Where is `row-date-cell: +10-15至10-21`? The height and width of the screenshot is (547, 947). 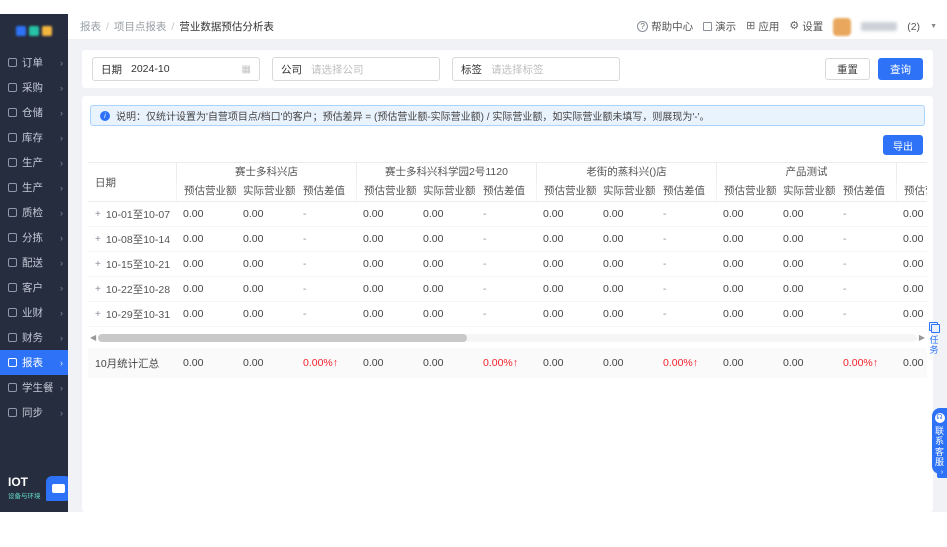 row-date-cell: +10-15至10-21 is located at coordinates (132, 264).